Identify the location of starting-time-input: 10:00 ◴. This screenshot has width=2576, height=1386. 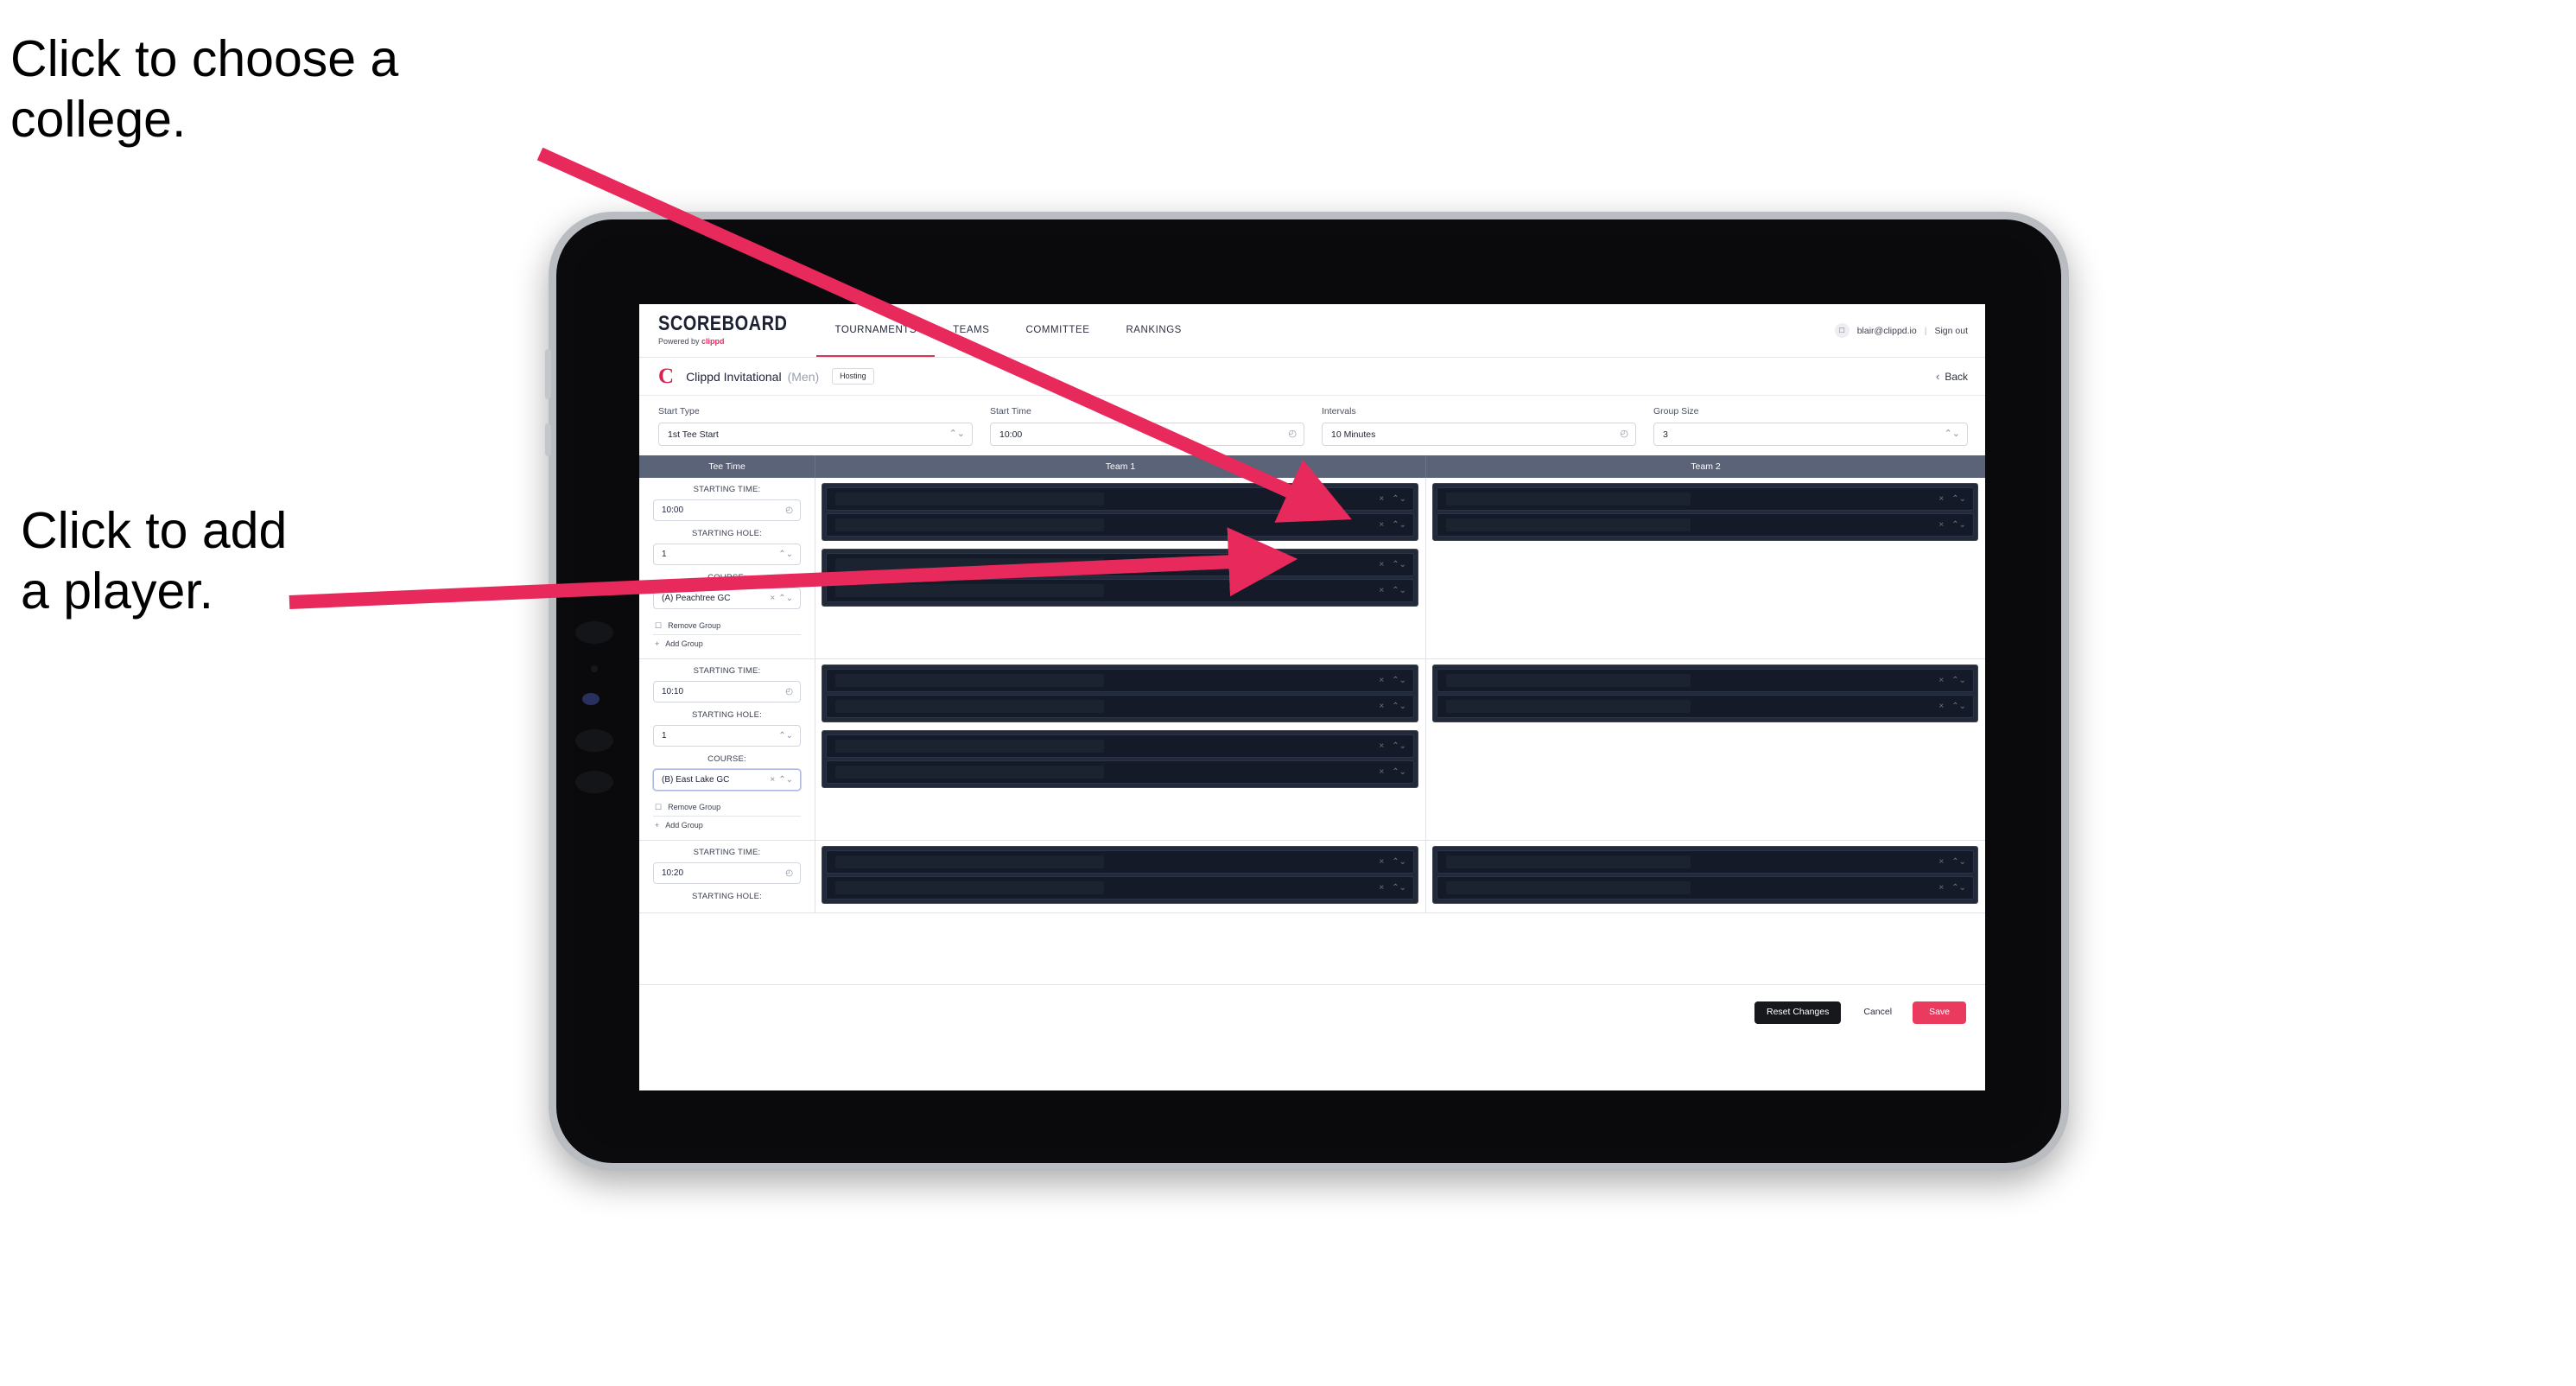
(727, 510).